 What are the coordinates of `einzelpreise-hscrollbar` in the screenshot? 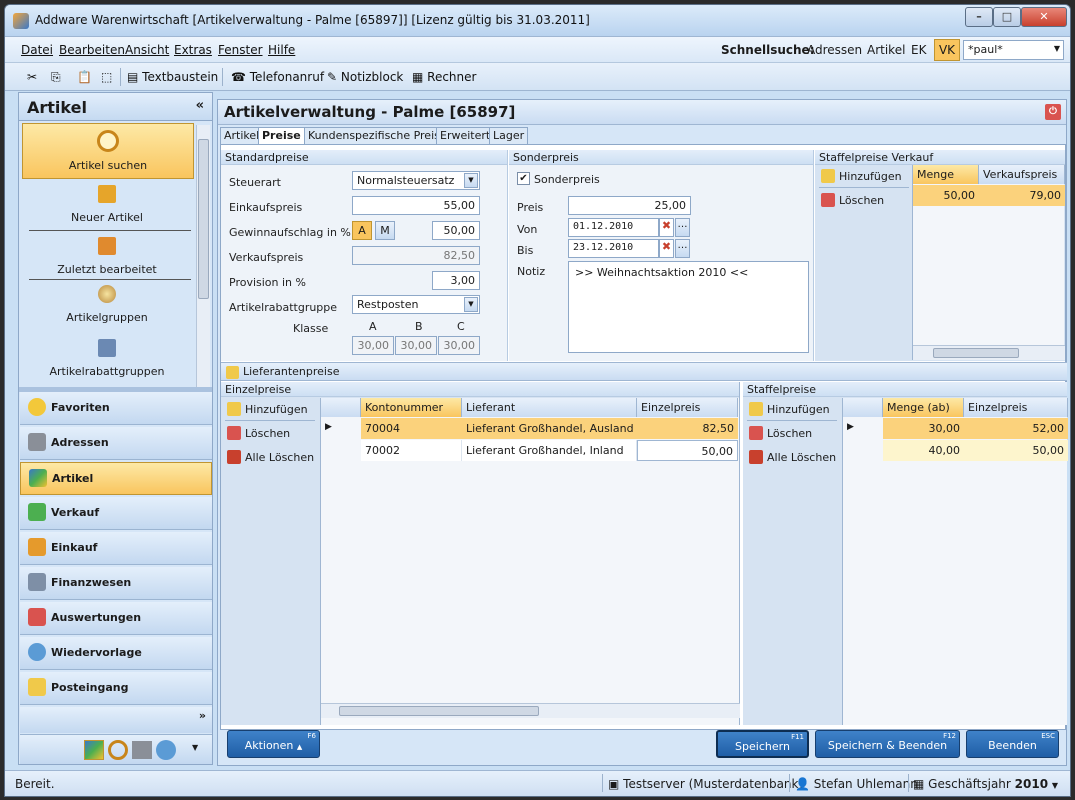 It's located at (530, 710).